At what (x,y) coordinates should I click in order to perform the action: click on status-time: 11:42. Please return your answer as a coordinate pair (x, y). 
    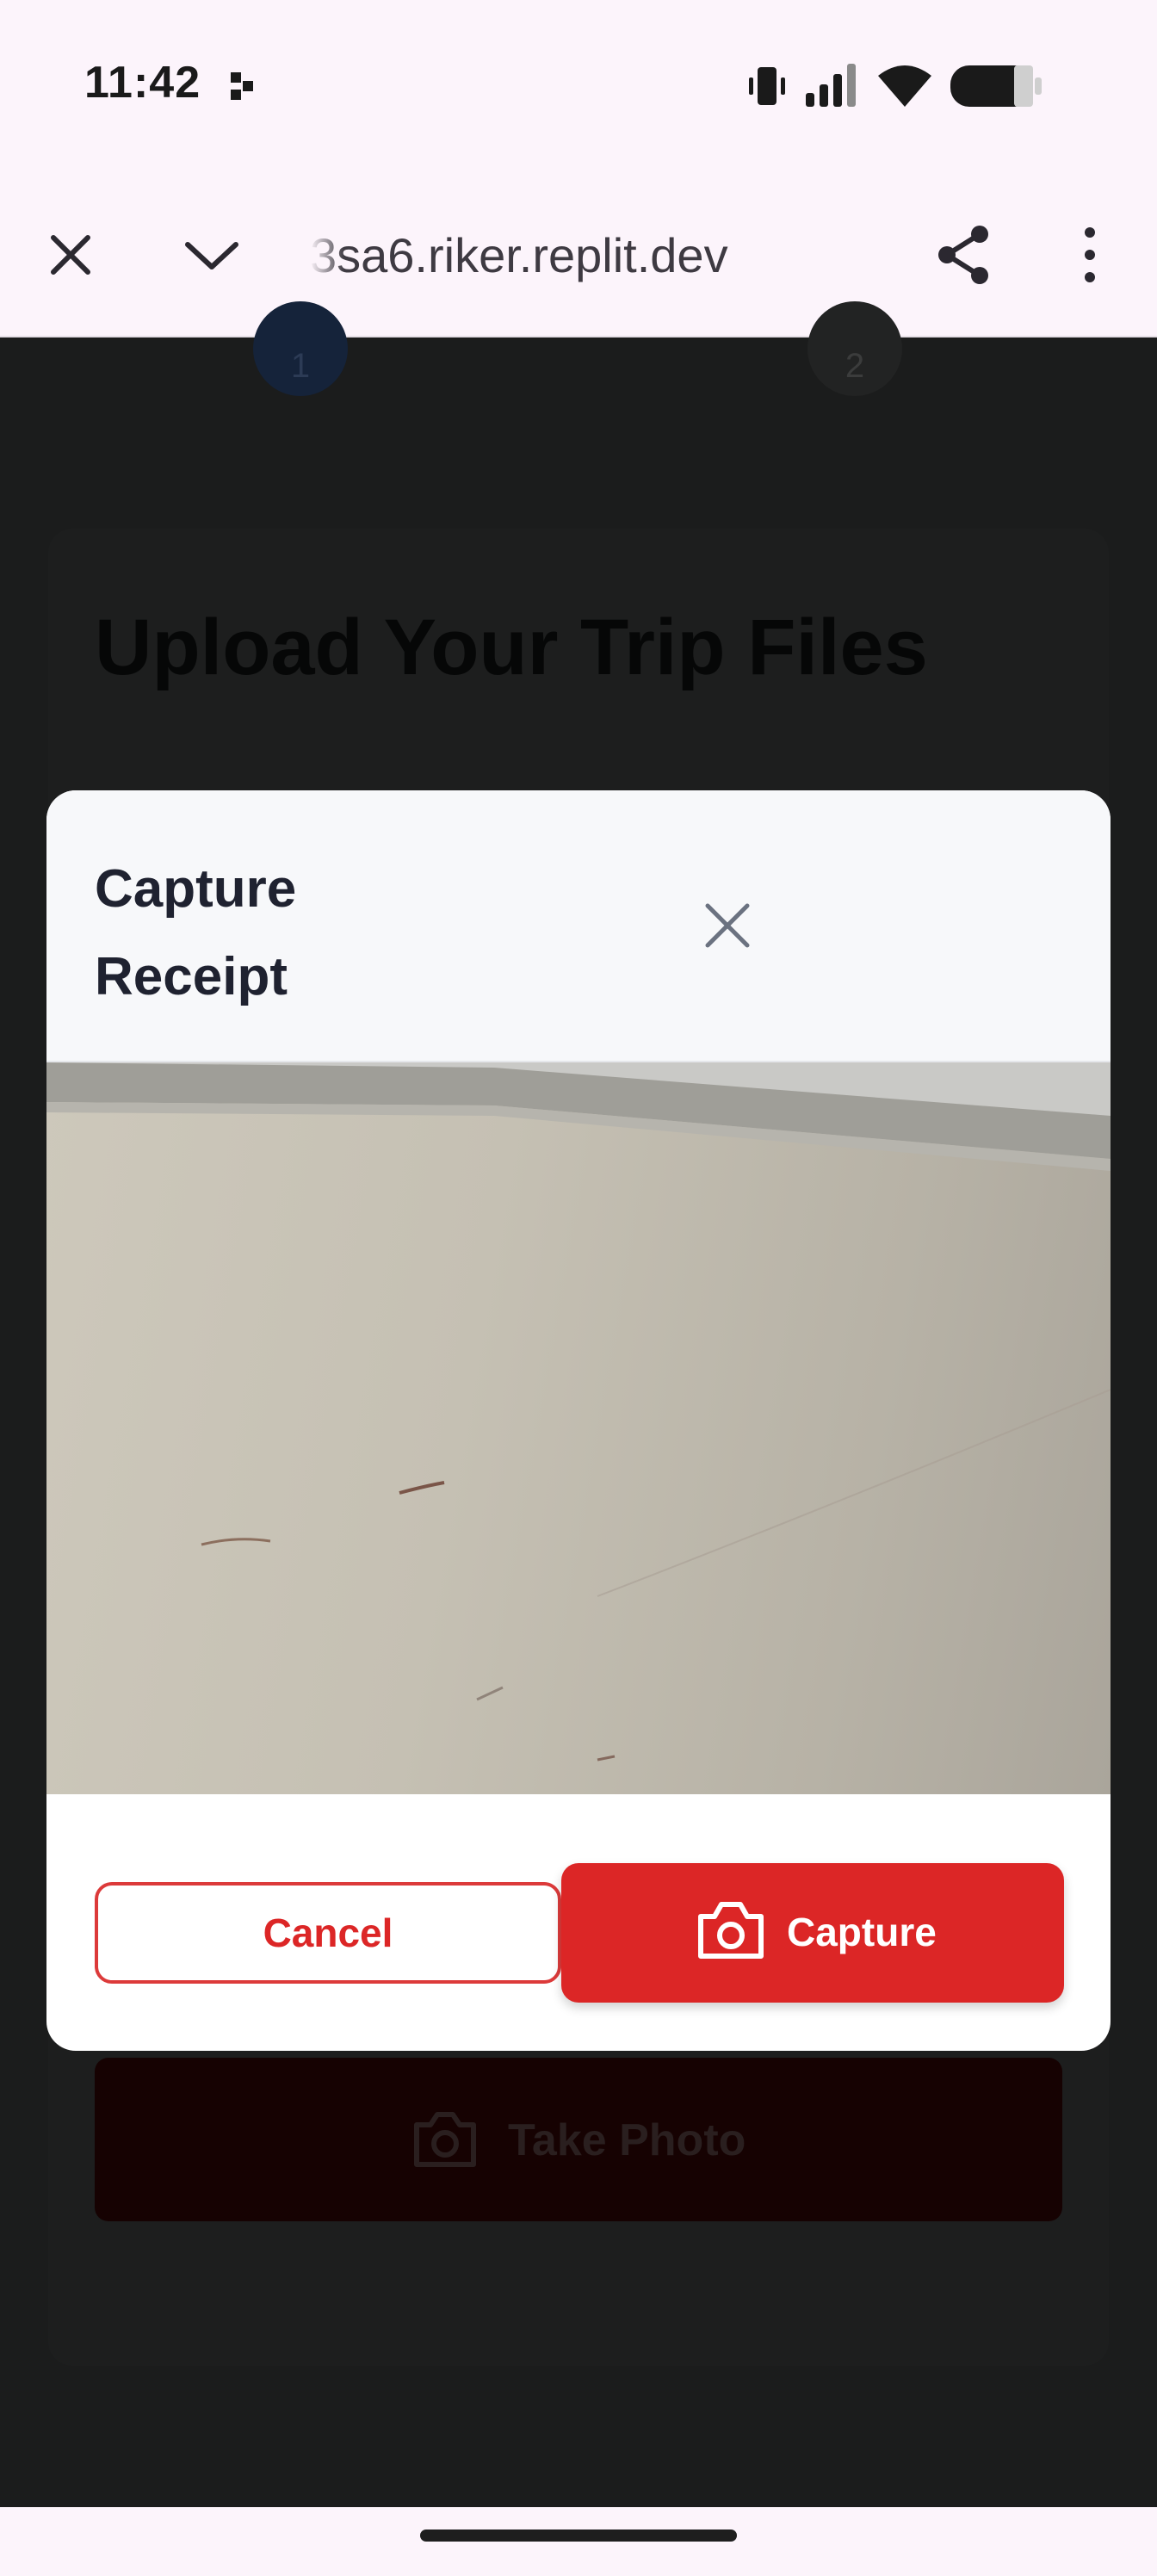
    Looking at the image, I should click on (142, 83).